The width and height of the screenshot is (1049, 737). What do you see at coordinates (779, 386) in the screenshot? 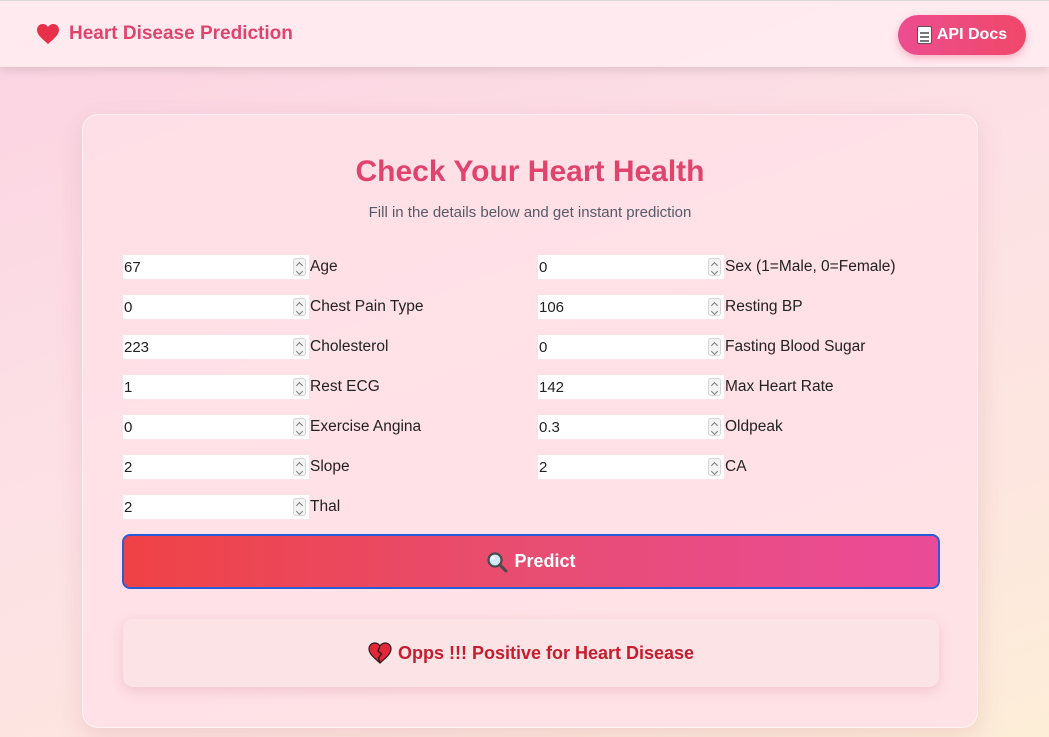
I see `field-label: Max Heart Rate` at bounding box center [779, 386].